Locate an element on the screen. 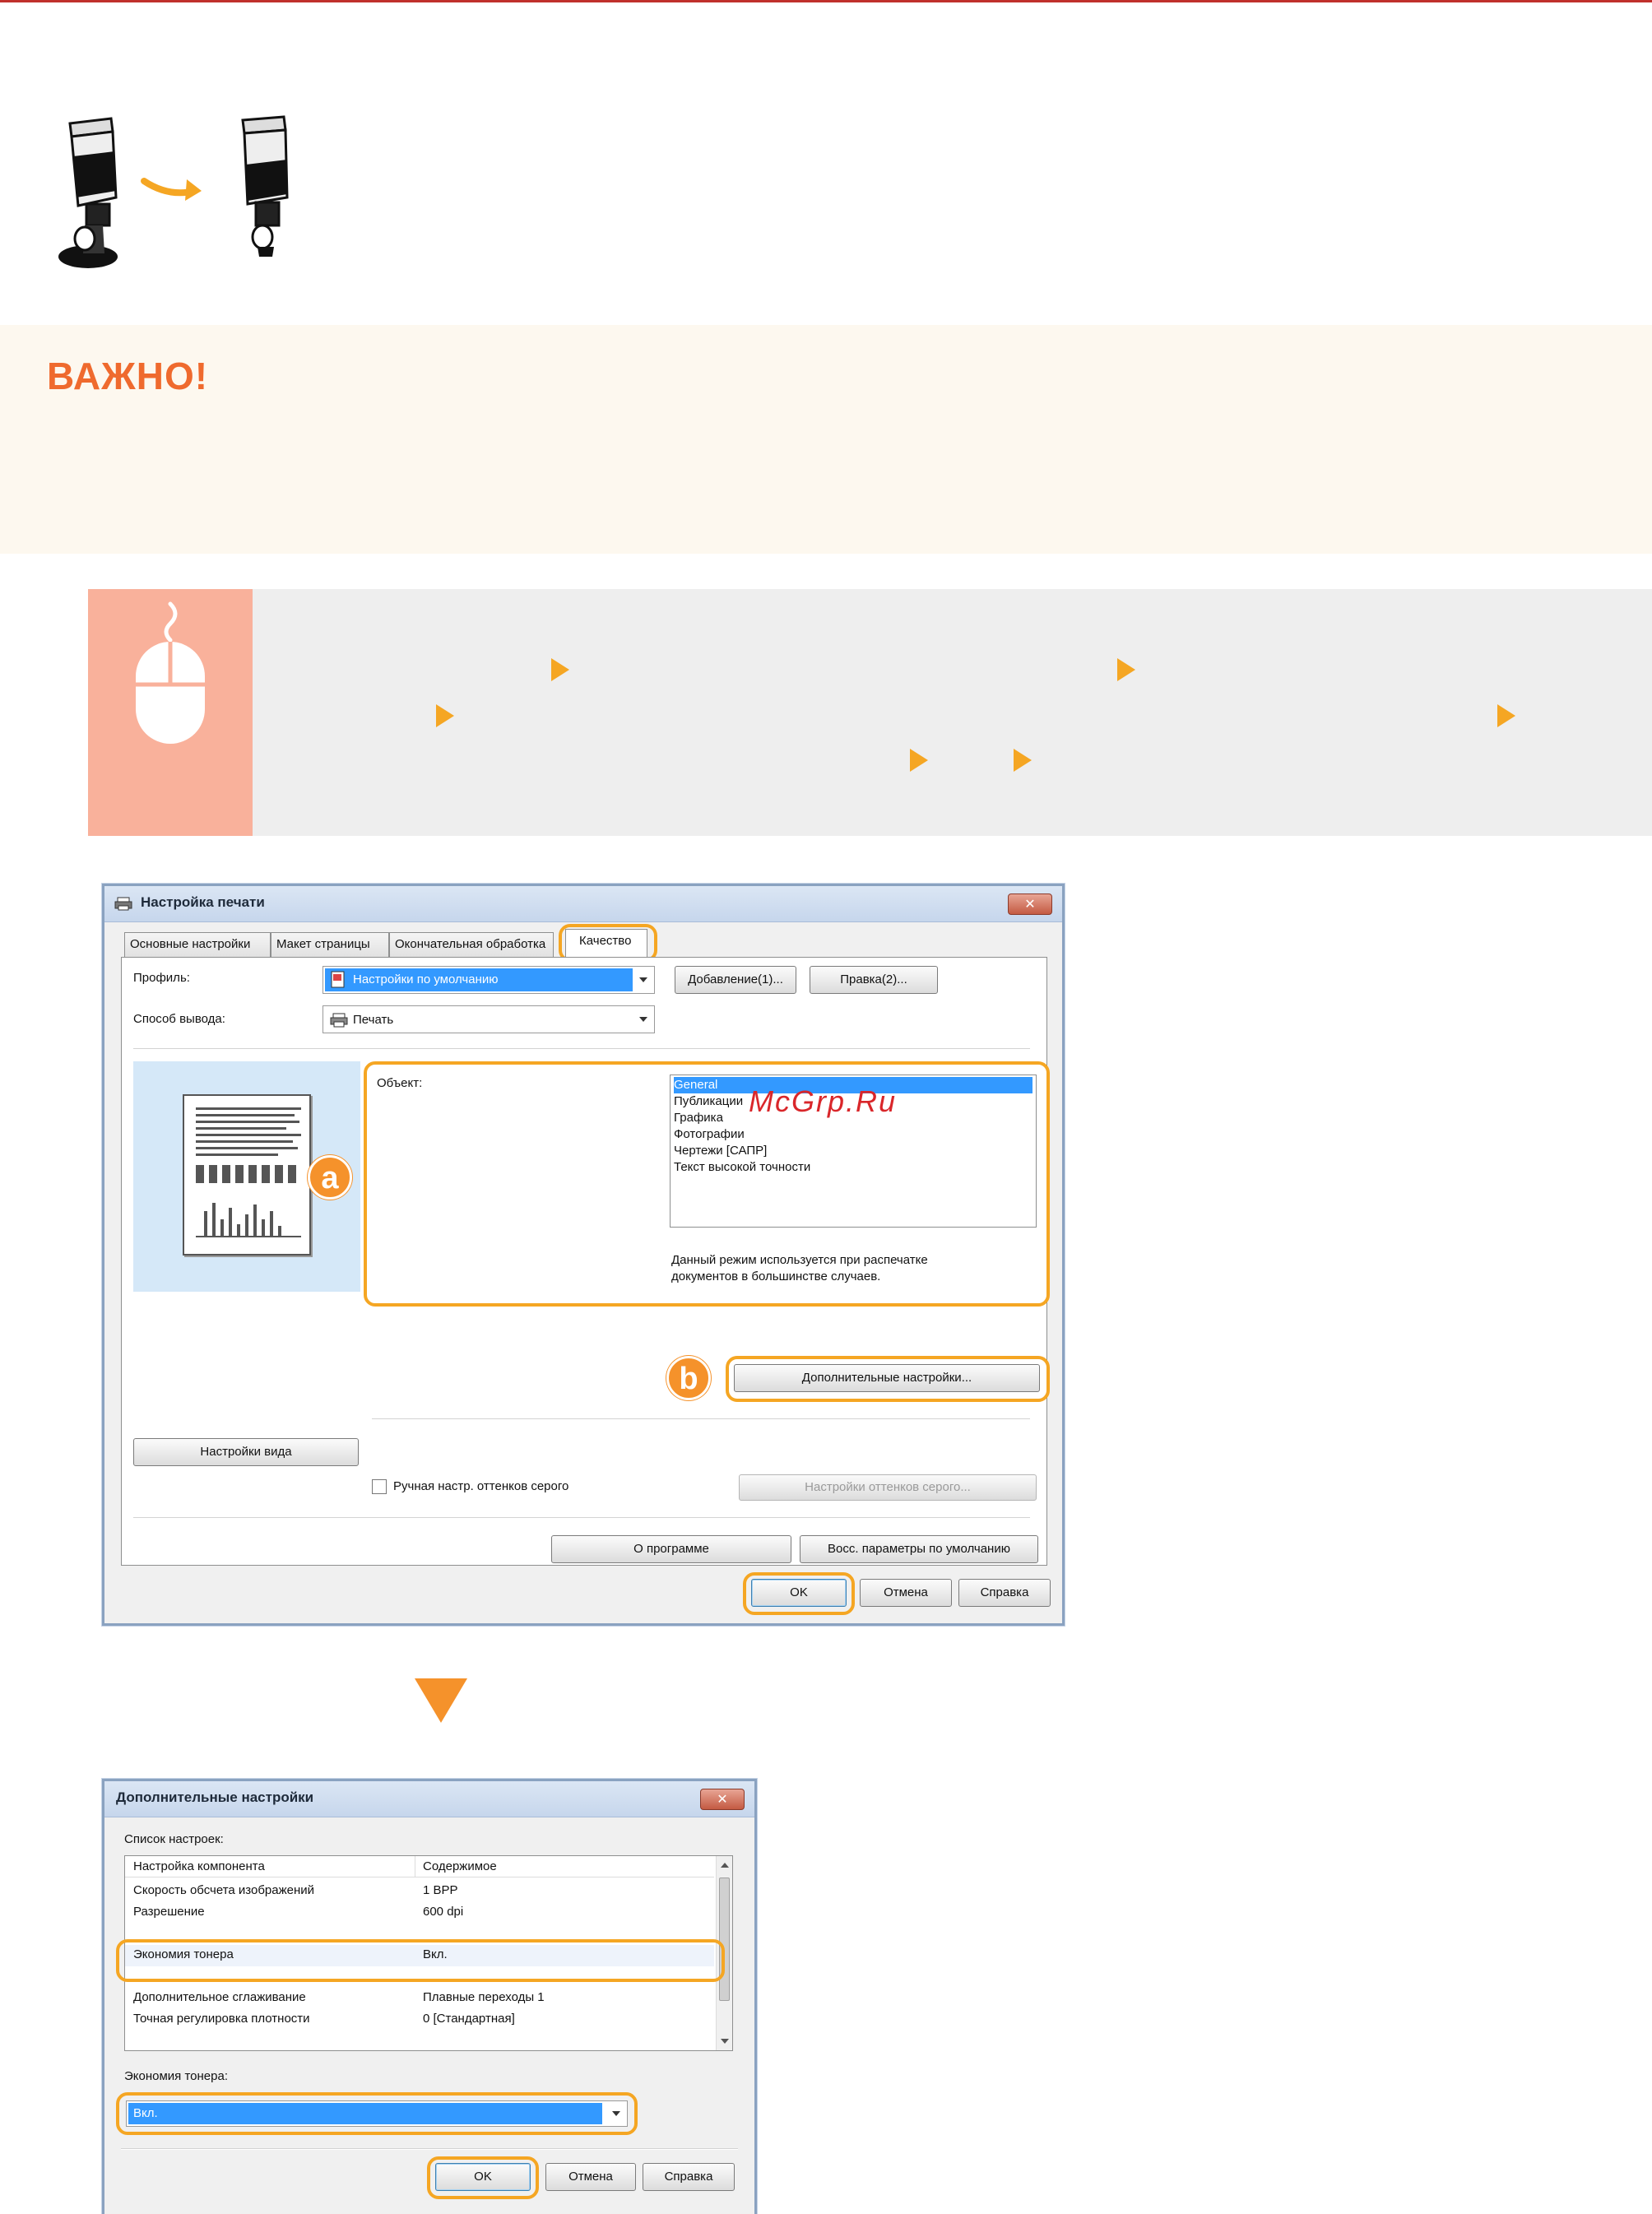 The height and width of the screenshot is (2214, 1652). table-cell: Плавные переходы 1 is located at coordinates (484, 1997).